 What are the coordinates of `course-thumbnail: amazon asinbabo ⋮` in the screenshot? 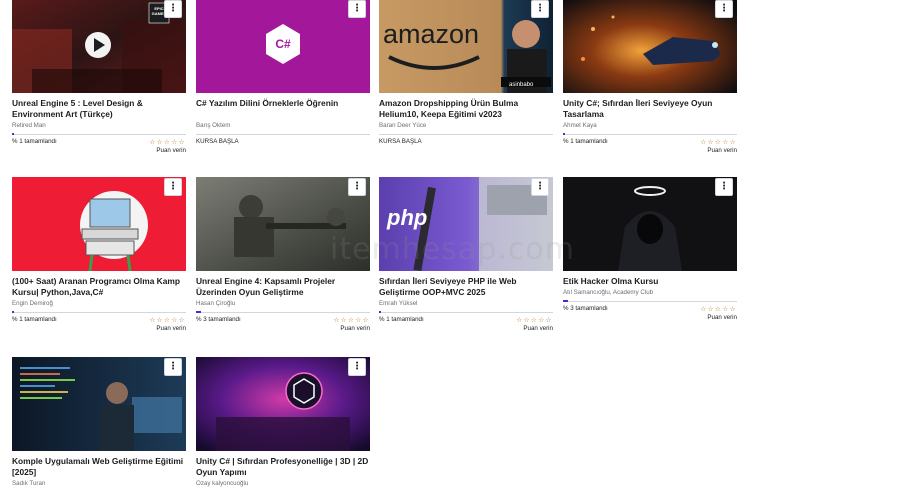 It's located at (466, 46).